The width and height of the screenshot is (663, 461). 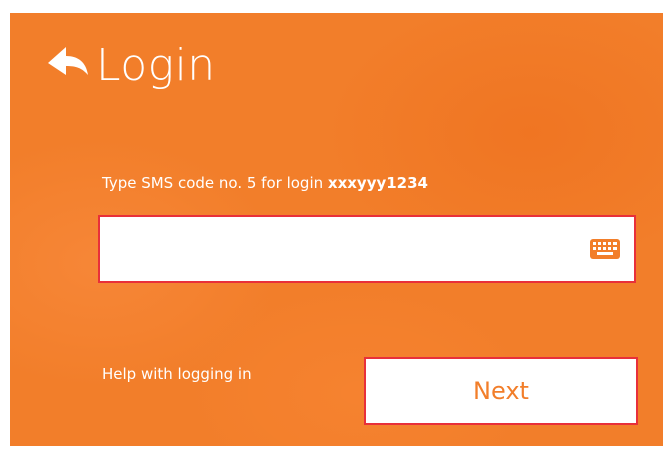 I want to click on sms-code-field, so click(x=367, y=249).